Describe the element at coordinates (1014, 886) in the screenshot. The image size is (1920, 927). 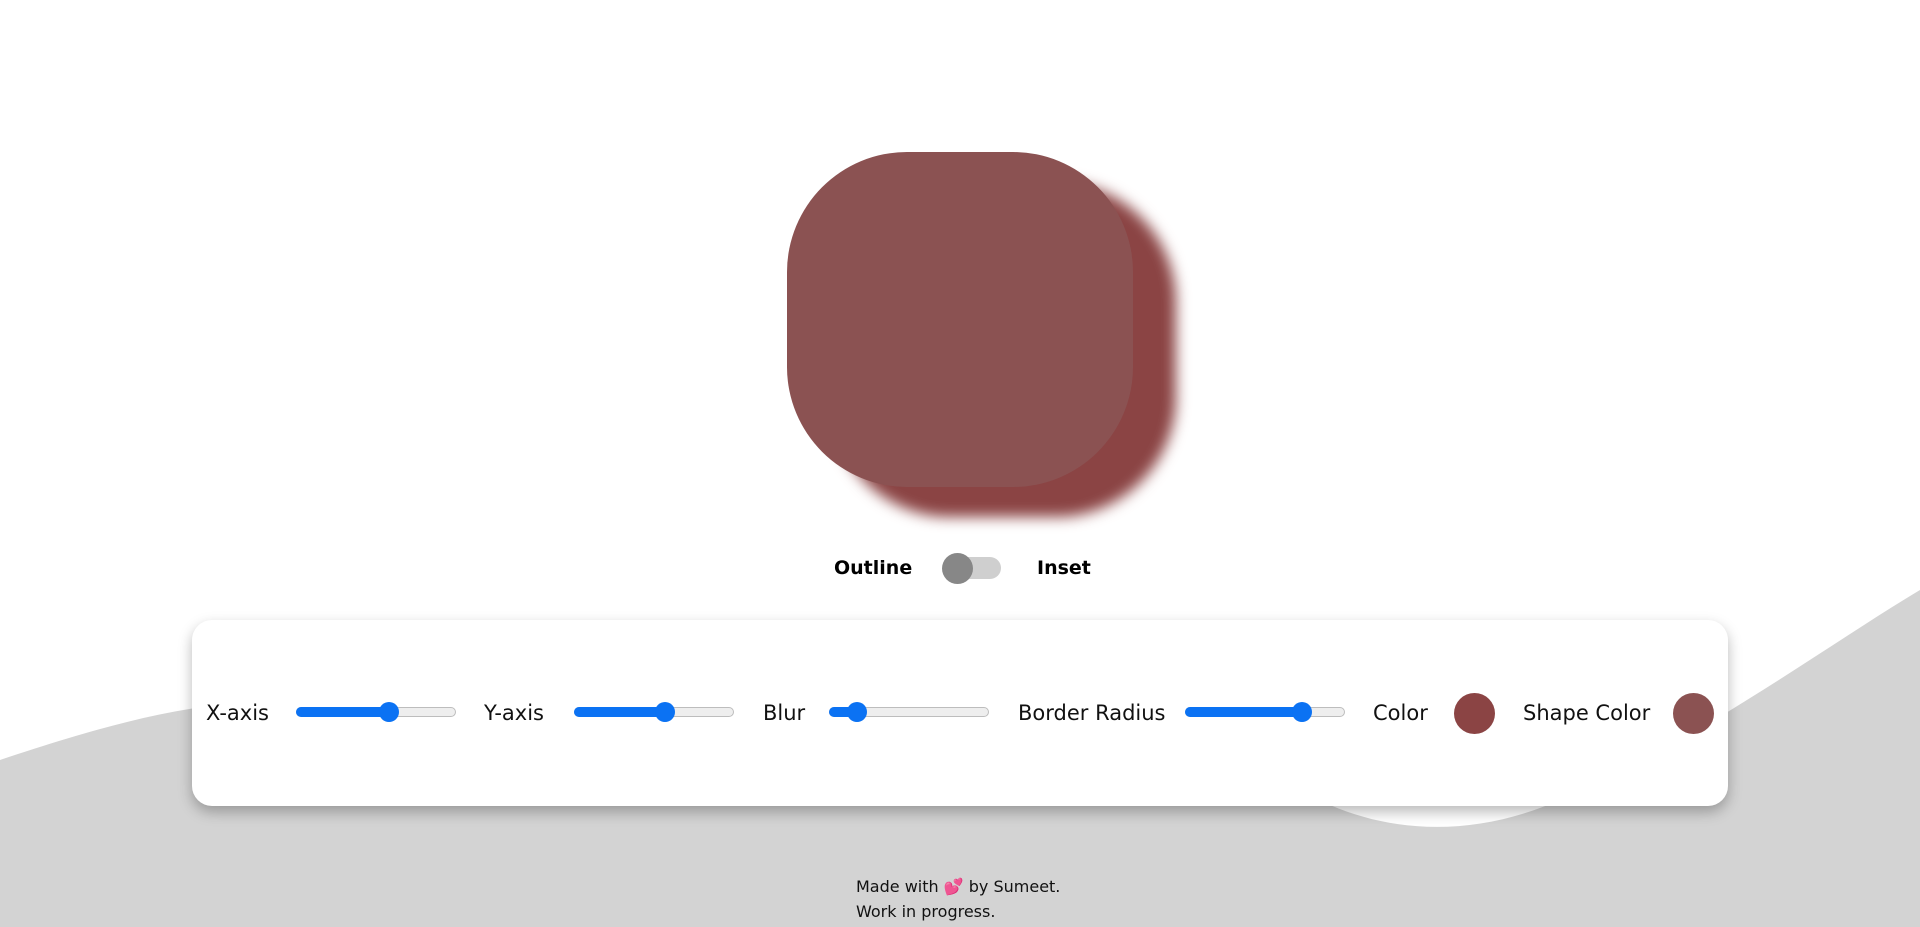
I see `footer-author: by Sumeet.` at that location.